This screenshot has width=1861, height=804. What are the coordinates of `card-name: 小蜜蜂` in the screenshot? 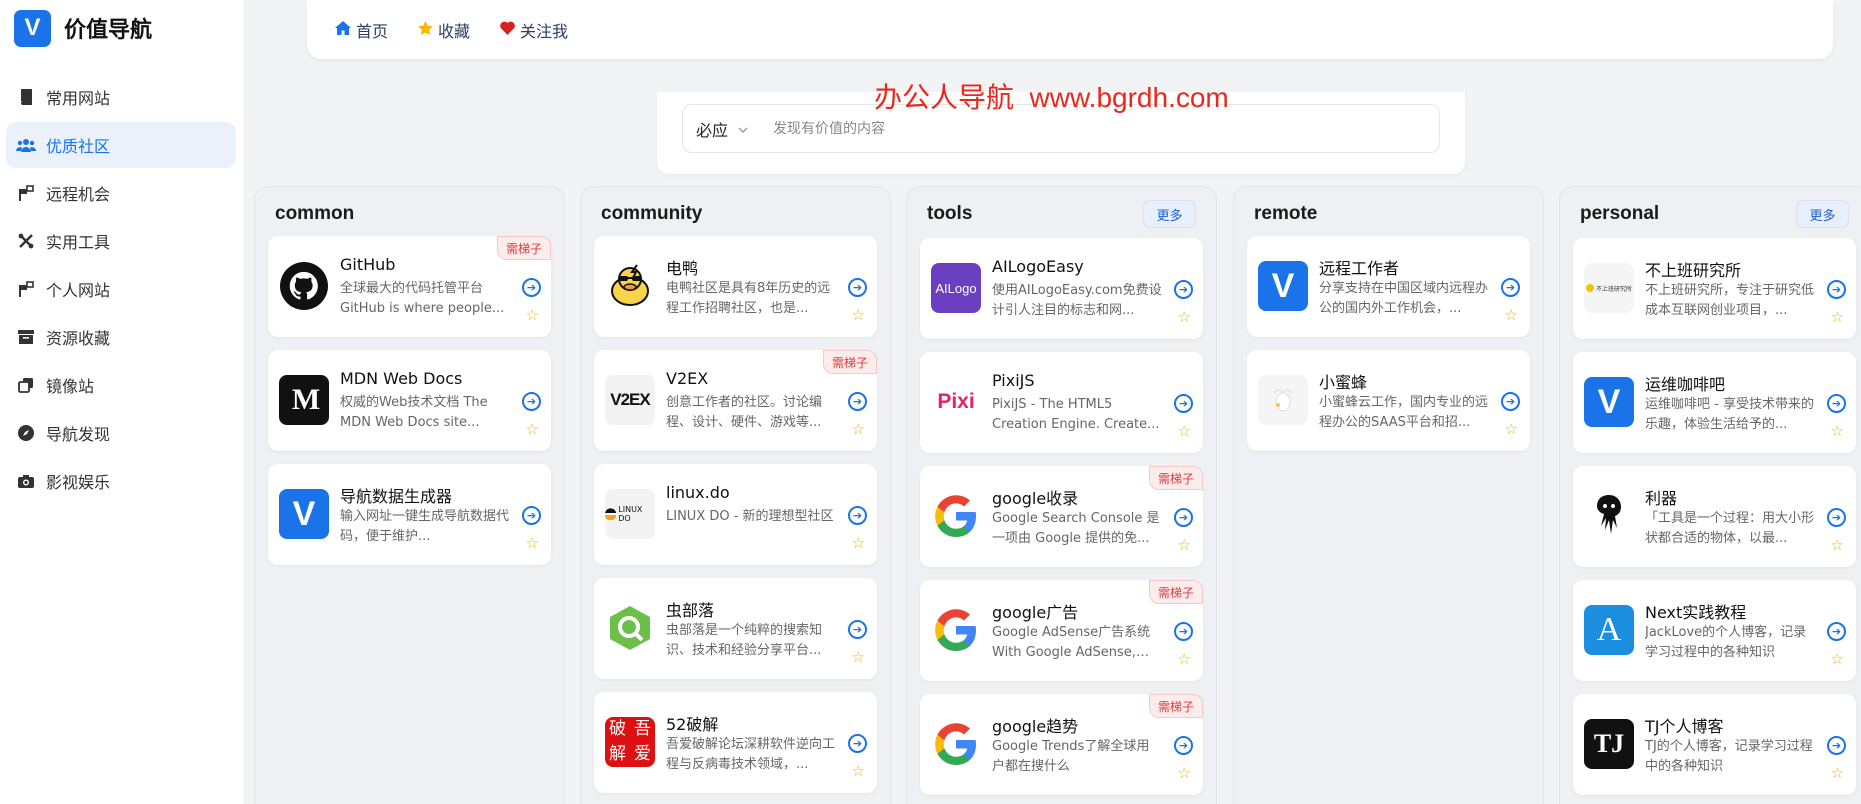 It's located at (1343, 382).